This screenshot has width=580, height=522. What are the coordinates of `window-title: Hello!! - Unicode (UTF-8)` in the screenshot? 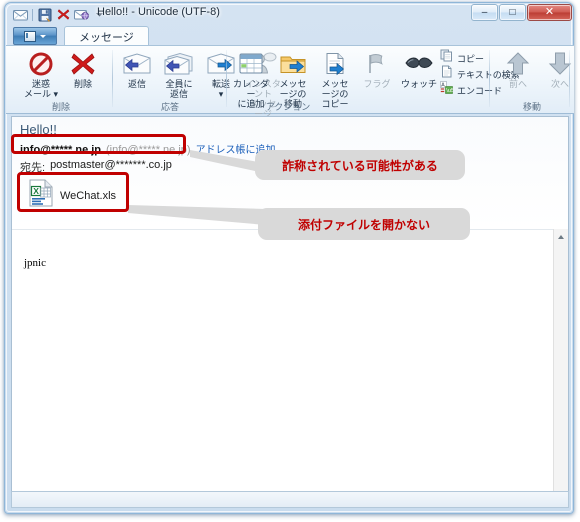 It's located at (158, 12).